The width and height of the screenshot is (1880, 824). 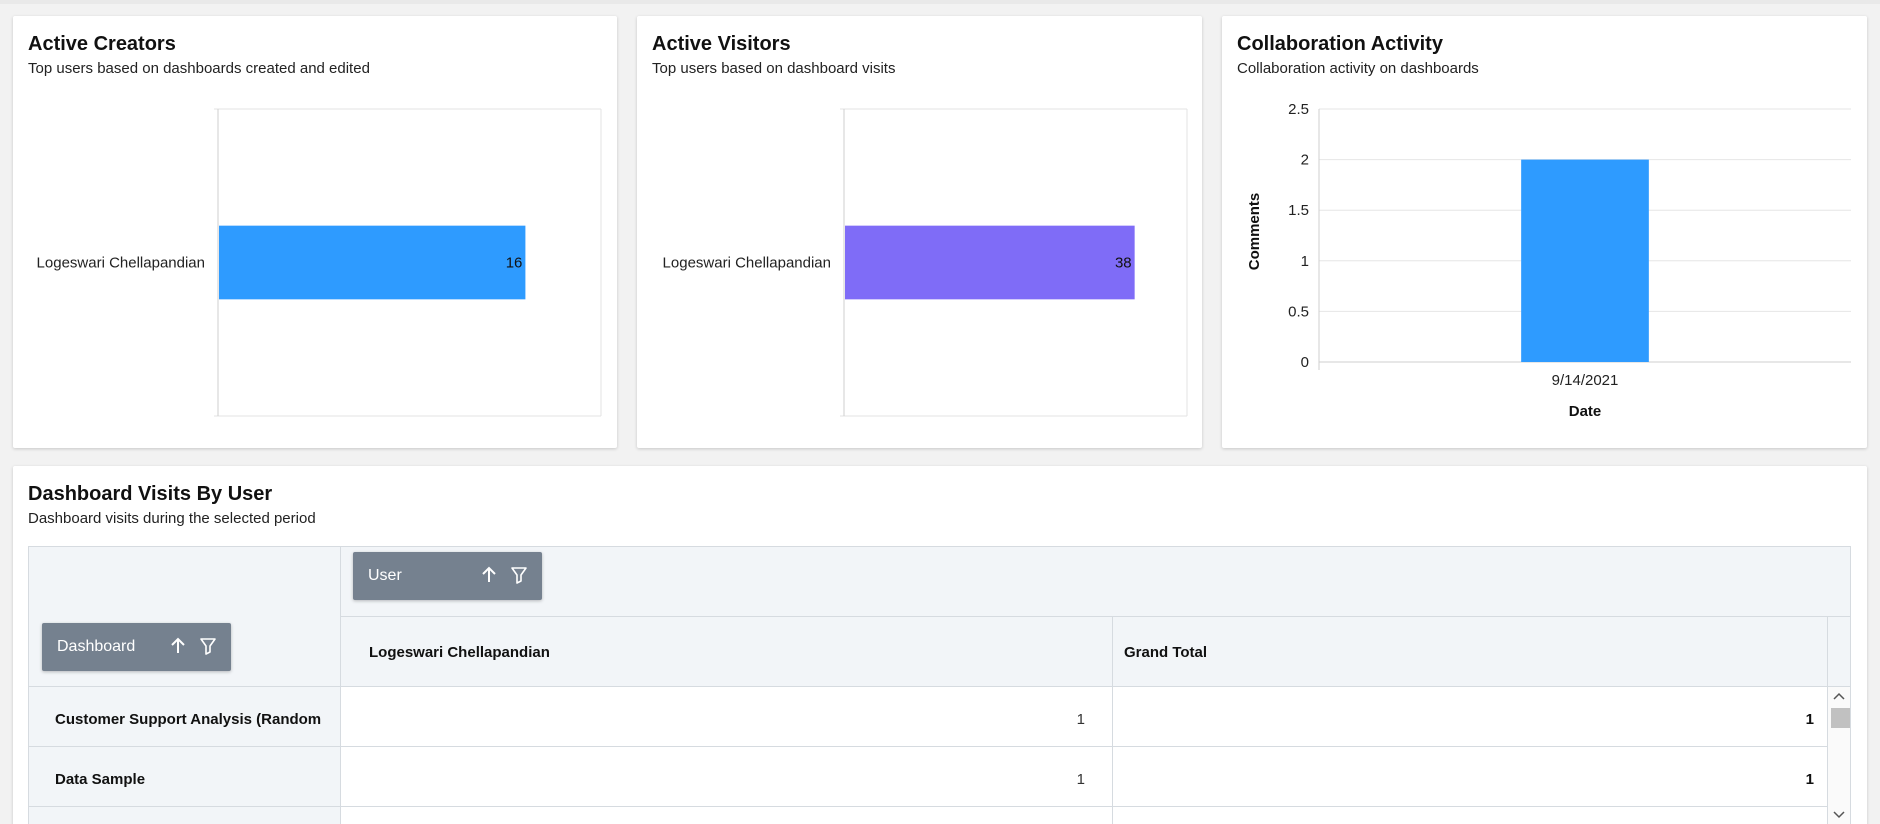 I want to click on x-axis-label: Date, so click(x=1585, y=411).